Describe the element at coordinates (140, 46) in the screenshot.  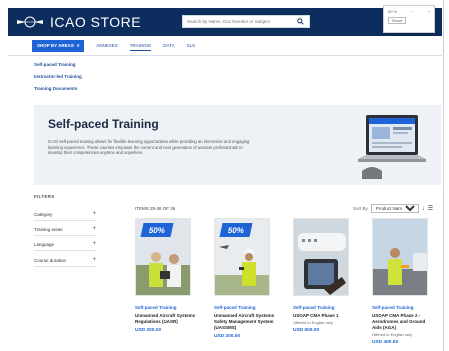
I see `nav-training: TRAINING` at that location.